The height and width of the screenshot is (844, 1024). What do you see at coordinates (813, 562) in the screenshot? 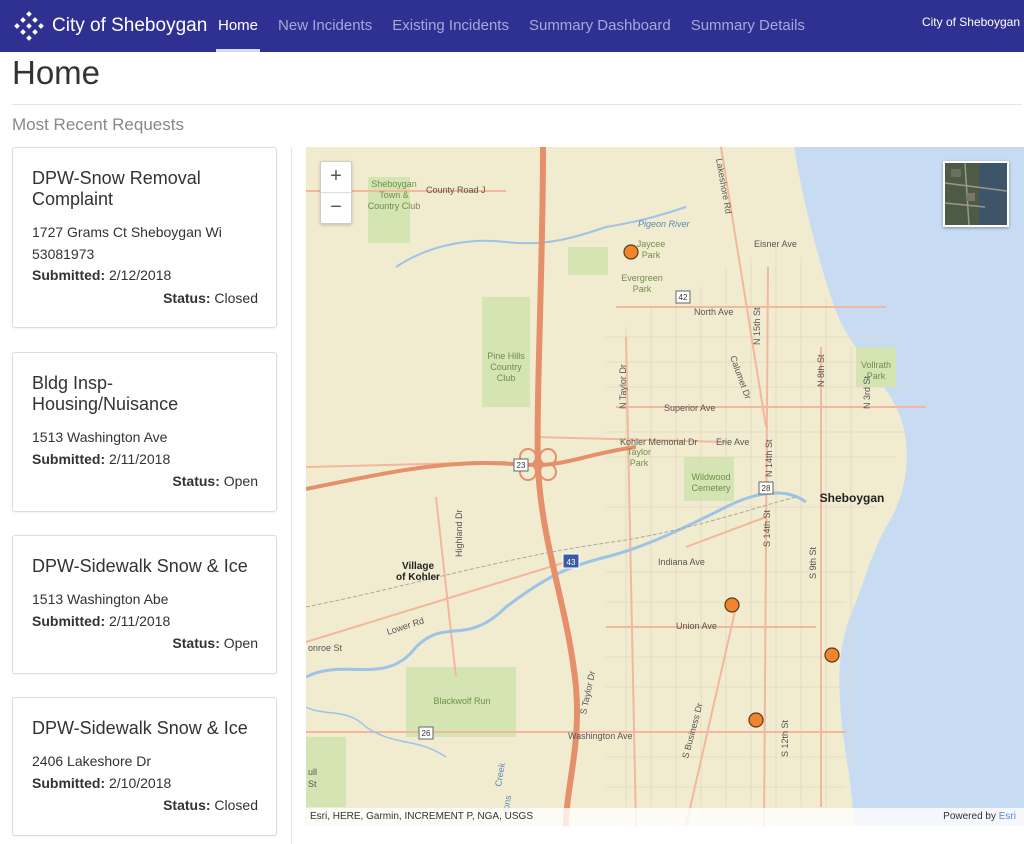
I see `map-label-road: S 9th St` at bounding box center [813, 562].